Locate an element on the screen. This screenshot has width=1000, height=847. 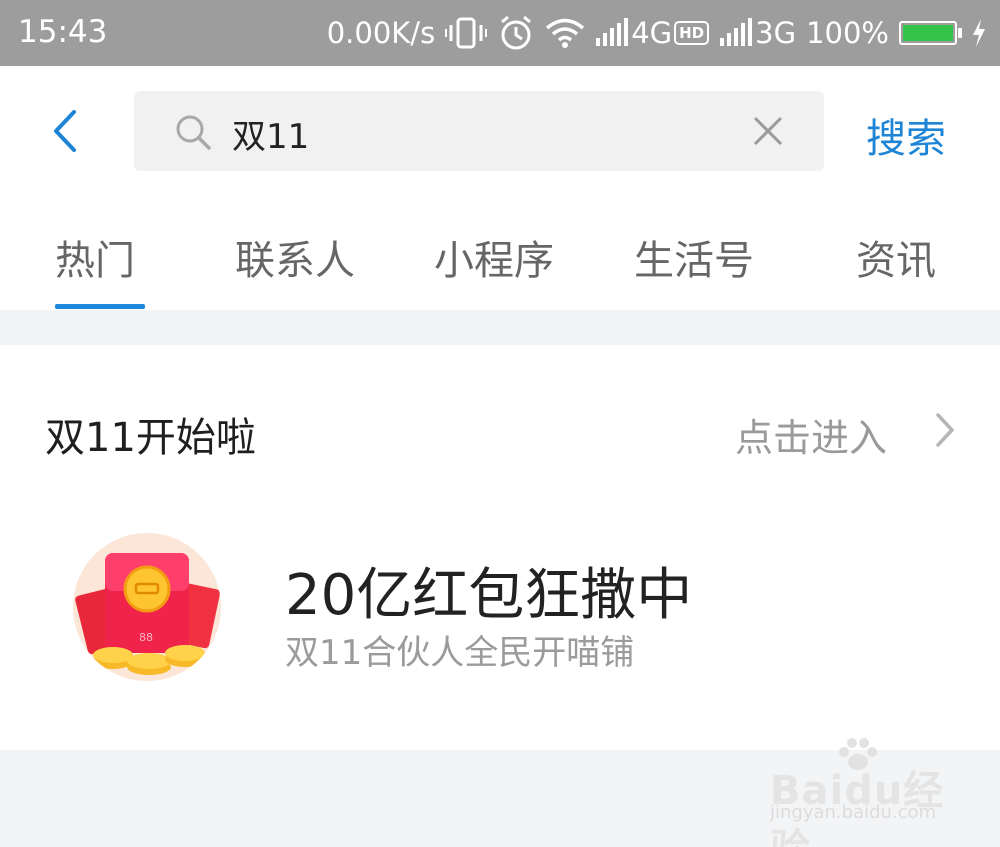
vibrate-icon is located at coordinates (466, 33).